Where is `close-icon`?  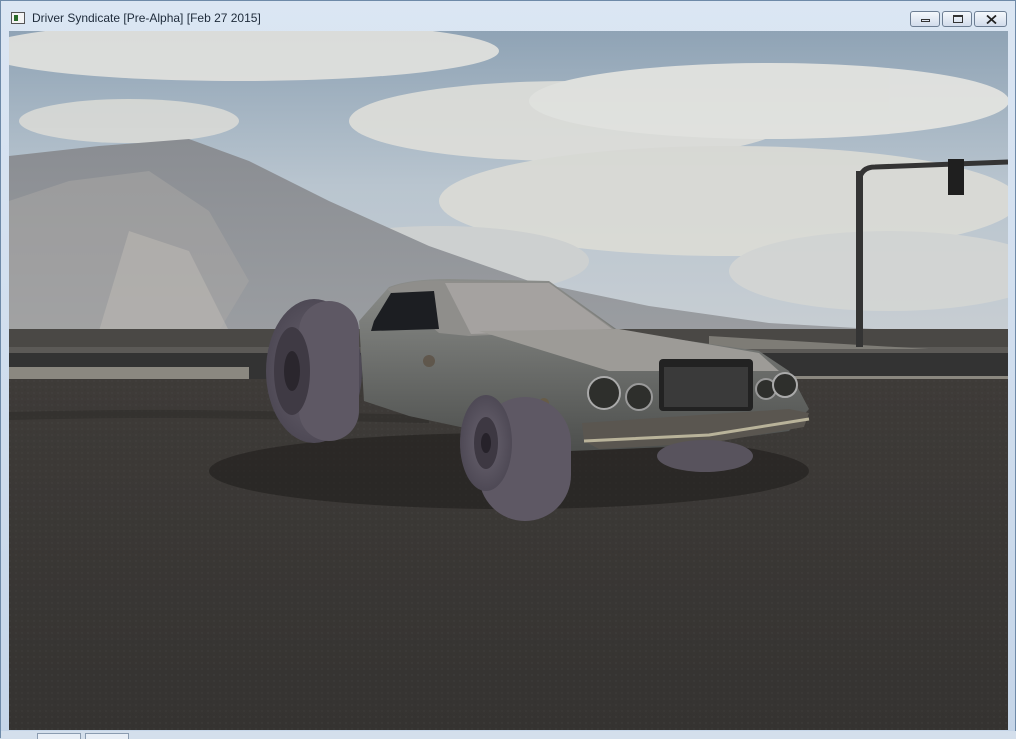 close-icon is located at coordinates (991, 19).